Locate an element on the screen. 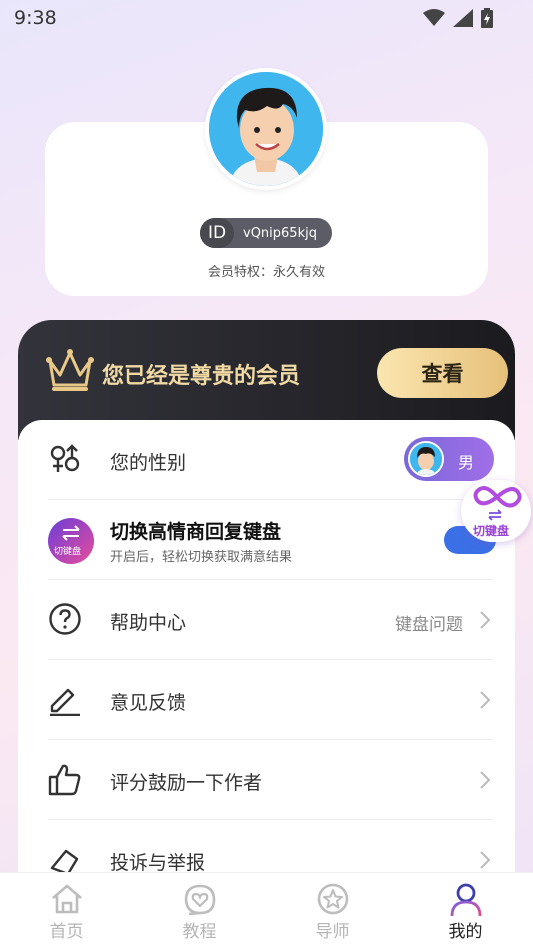 The image size is (533, 948). gender-icon is located at coordinates (65, 458).